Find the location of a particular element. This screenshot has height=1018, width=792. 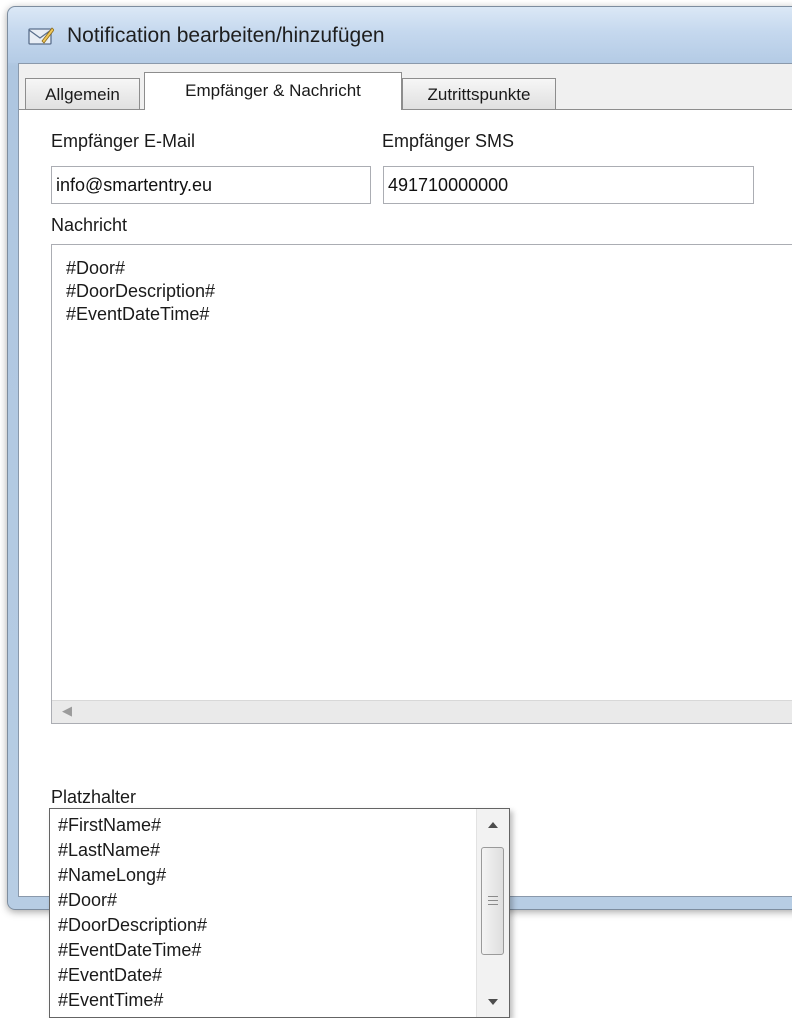

email-field is located at coordinates (211, 185).